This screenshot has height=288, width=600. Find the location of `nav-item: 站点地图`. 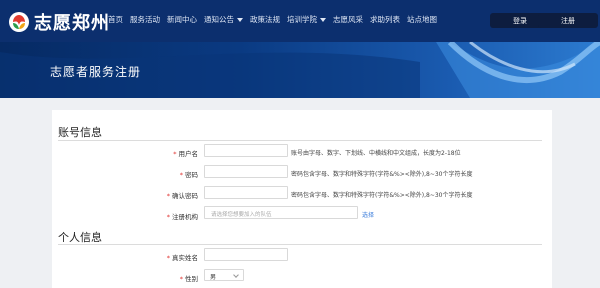

nav-item: 站点地图 is located at coordinates (422, 19).